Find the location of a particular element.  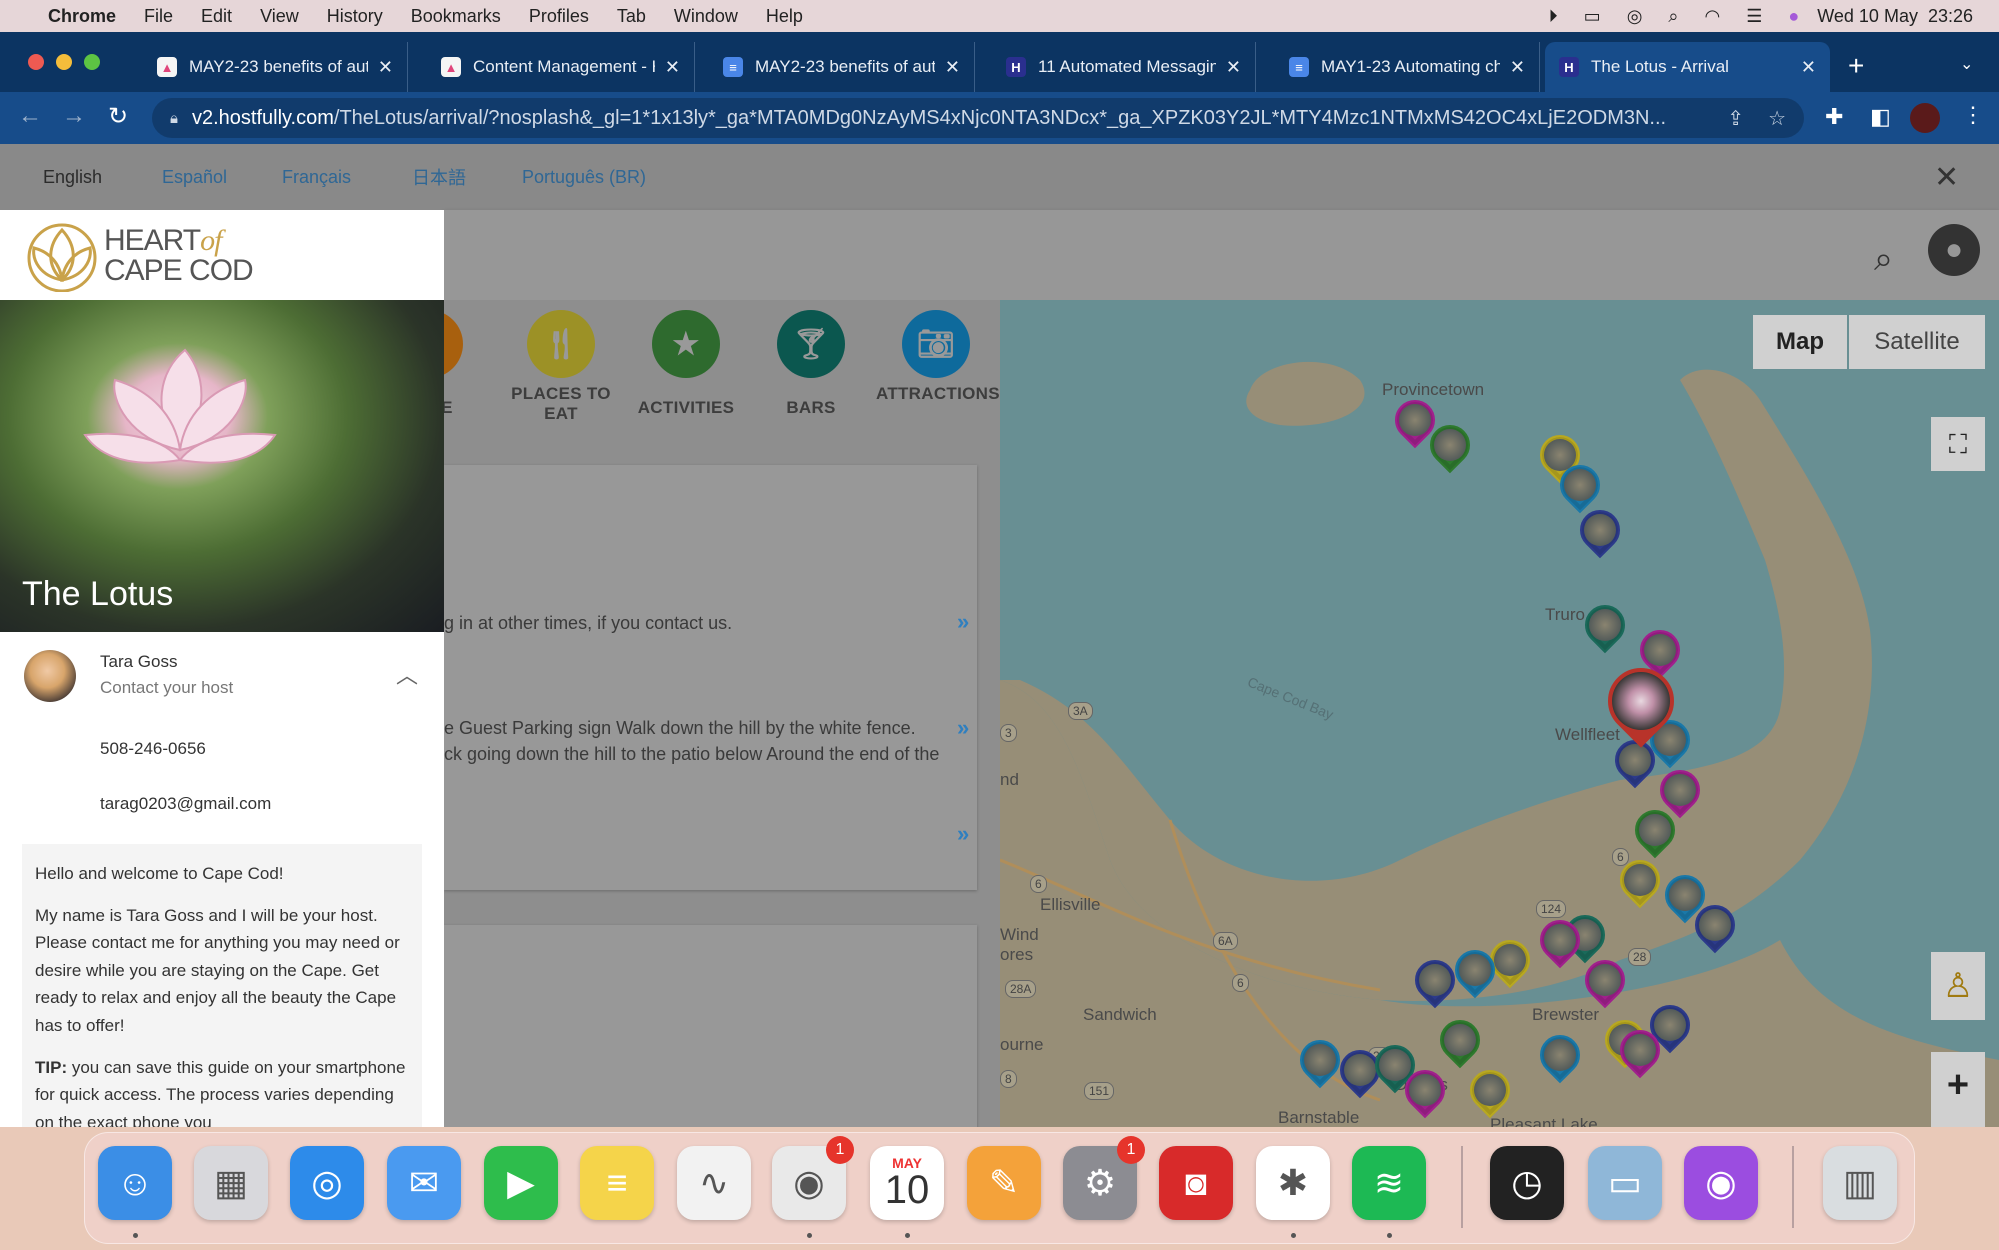

trash-dock-icon: ▥ is located at coordinates (1860, 1183).